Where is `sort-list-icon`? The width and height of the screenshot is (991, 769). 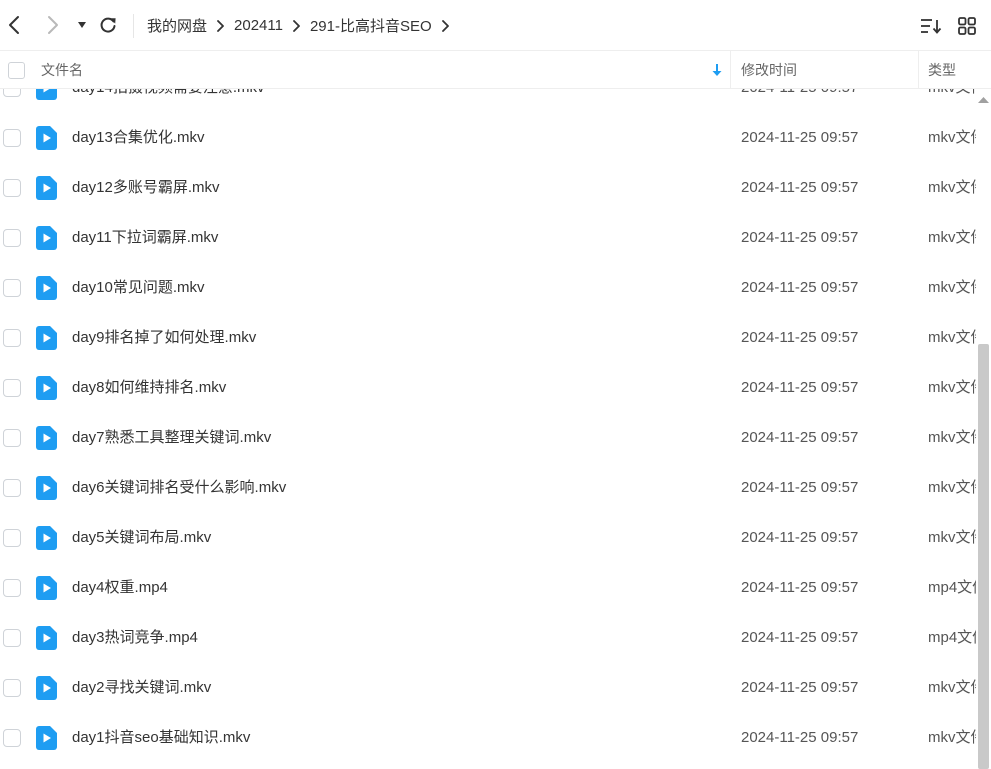
sort-list-icon is located at coordinates (931, 26).